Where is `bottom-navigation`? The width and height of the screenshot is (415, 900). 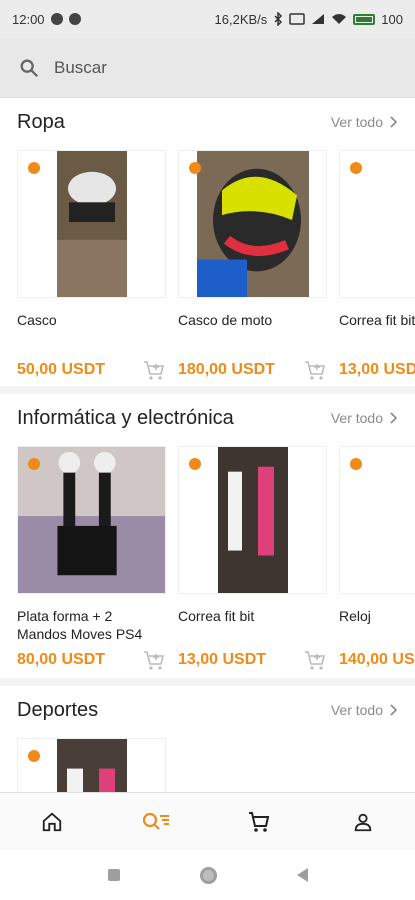
bottom-navigation is located at coordinates (207, 821).